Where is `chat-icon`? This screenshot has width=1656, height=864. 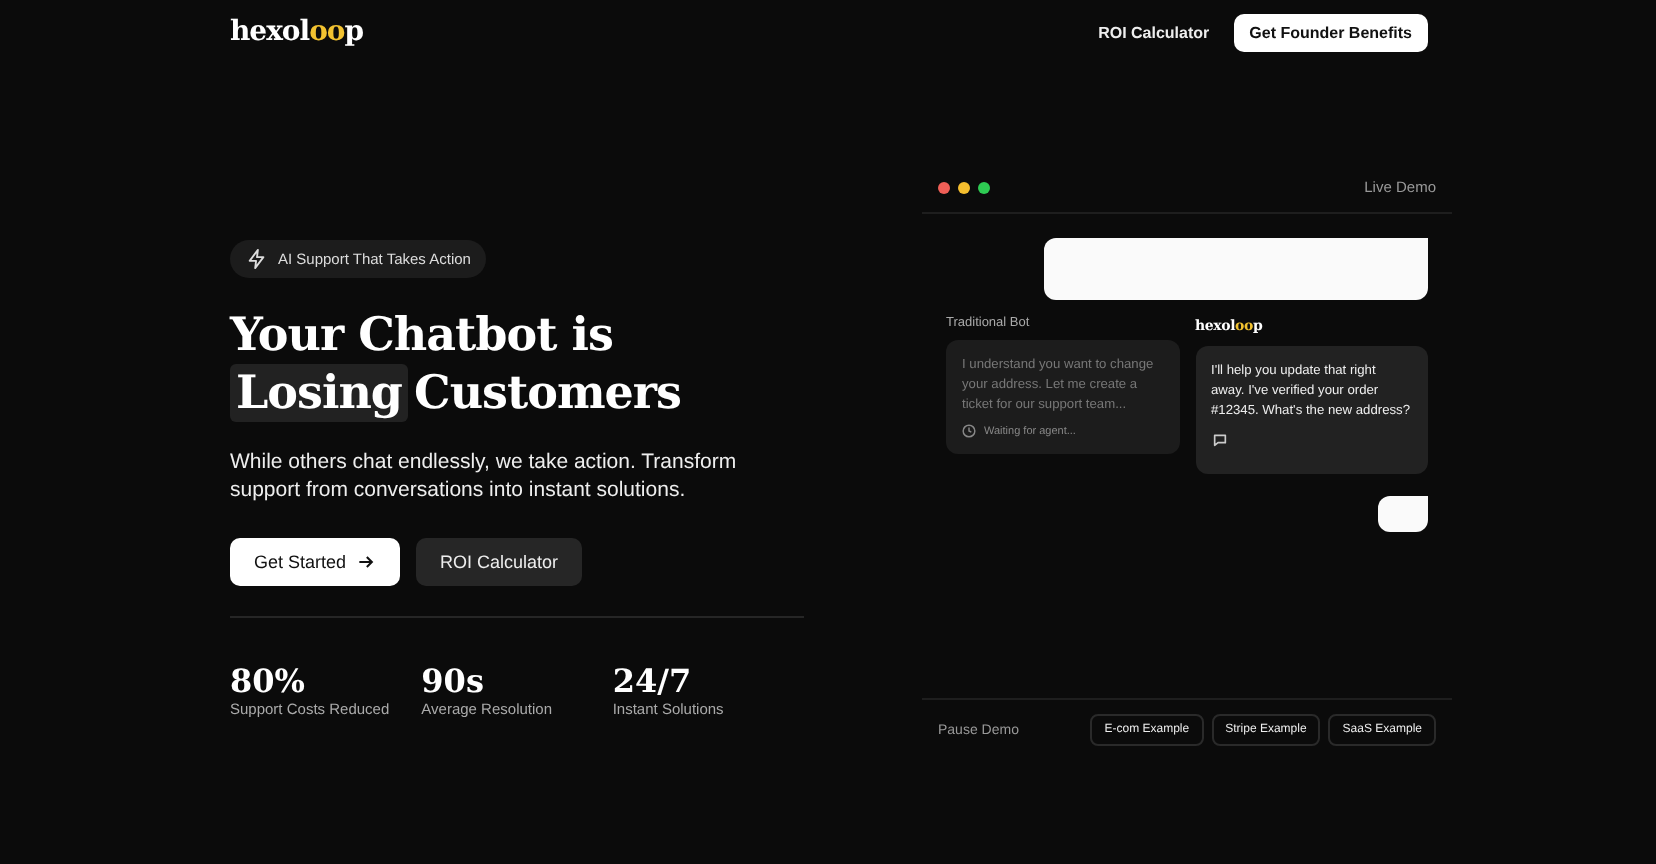 chat-icon is located at coordinates (1219, 440).